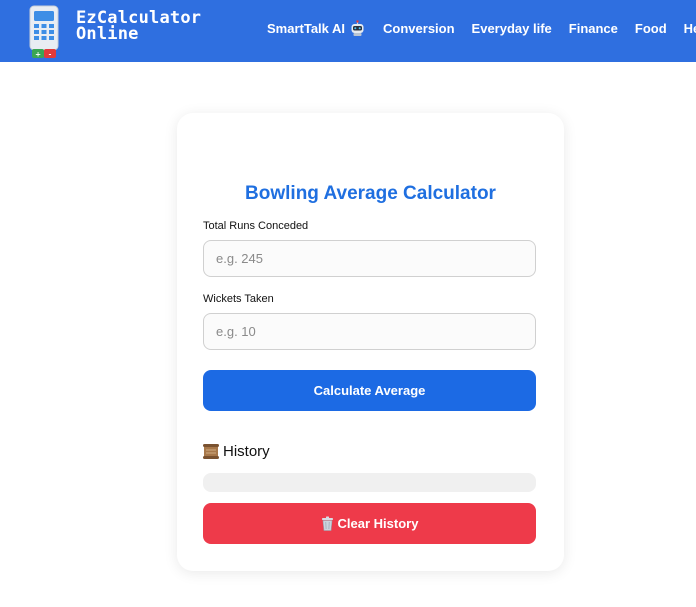  What do you see at coordinates (246, 451) in the screenshot?
I see `history-heading-text: History` at bounding box center [246, 451].